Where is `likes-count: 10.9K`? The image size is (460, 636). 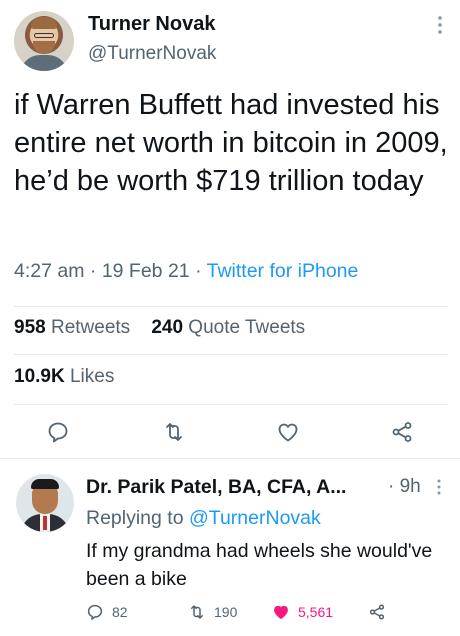
likes-count: 10.9K is located at coordinates (39, 376).